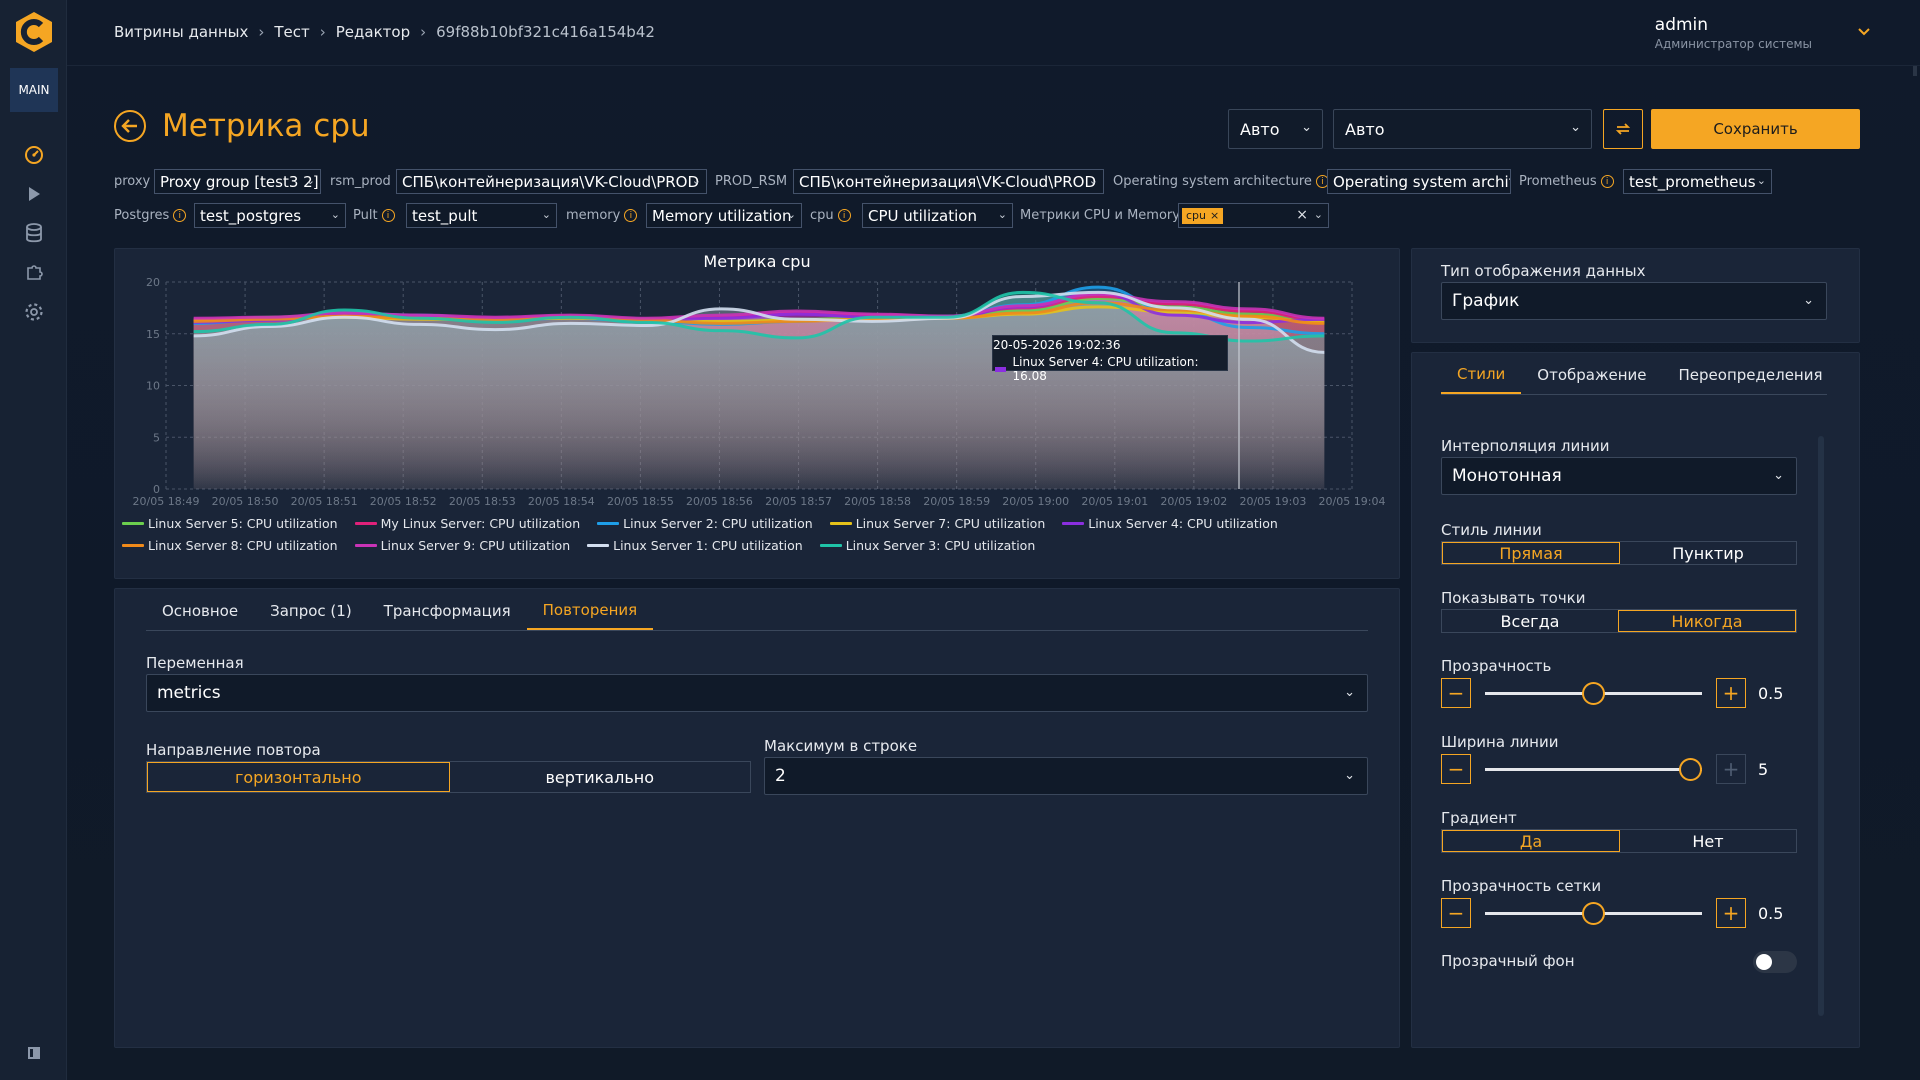 The image size is (1920, 1080). Describe the element at coordinates (948, 181) in the screenshot. I see `var-select-prod-rsm: СПБ\контейнеризация\VK-Cloud\PROD ⌄` at that location.